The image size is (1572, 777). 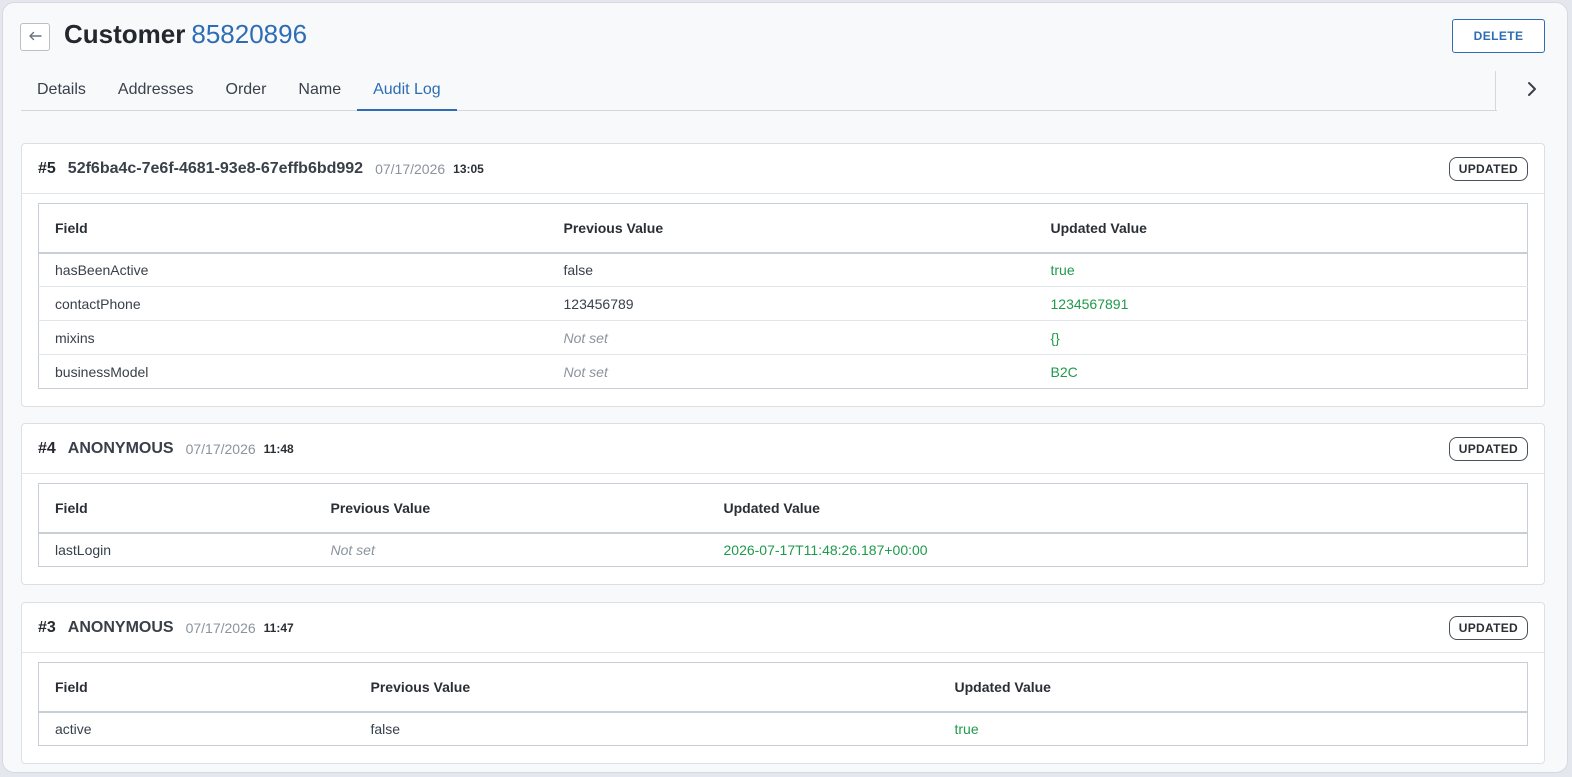 I want to click on table-row: mixins Not set {}, so click(x=783, y=337).